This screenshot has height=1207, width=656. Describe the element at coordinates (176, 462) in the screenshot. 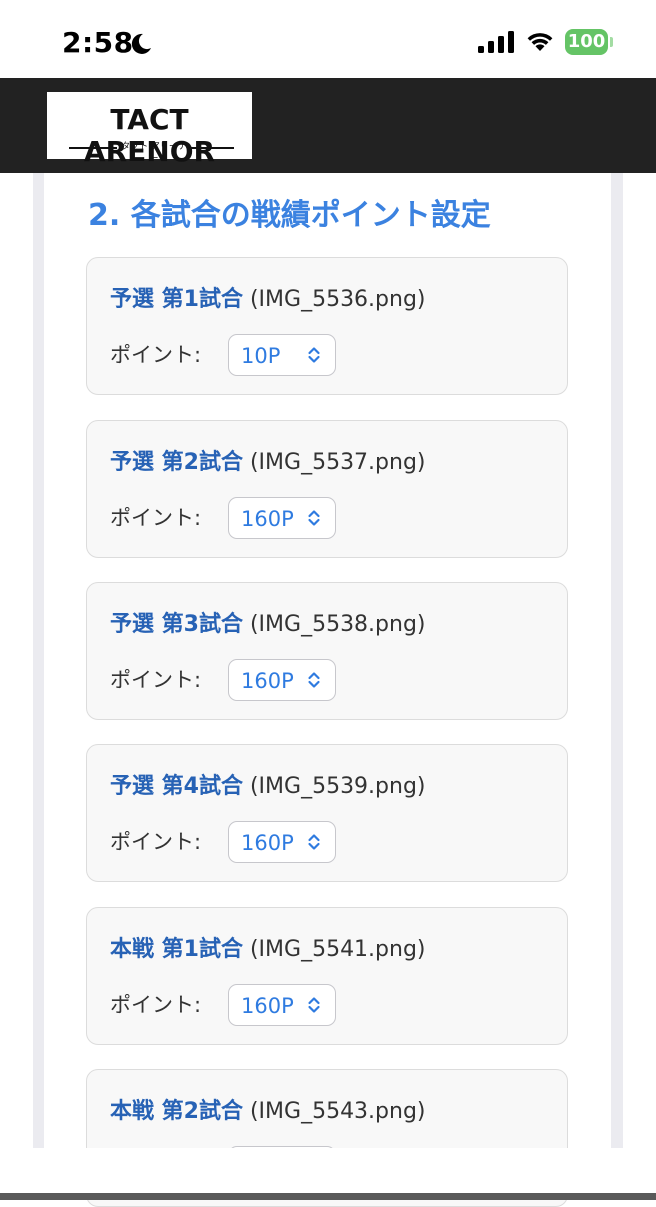

I see `match-label: 予選 第2試合` at that location.